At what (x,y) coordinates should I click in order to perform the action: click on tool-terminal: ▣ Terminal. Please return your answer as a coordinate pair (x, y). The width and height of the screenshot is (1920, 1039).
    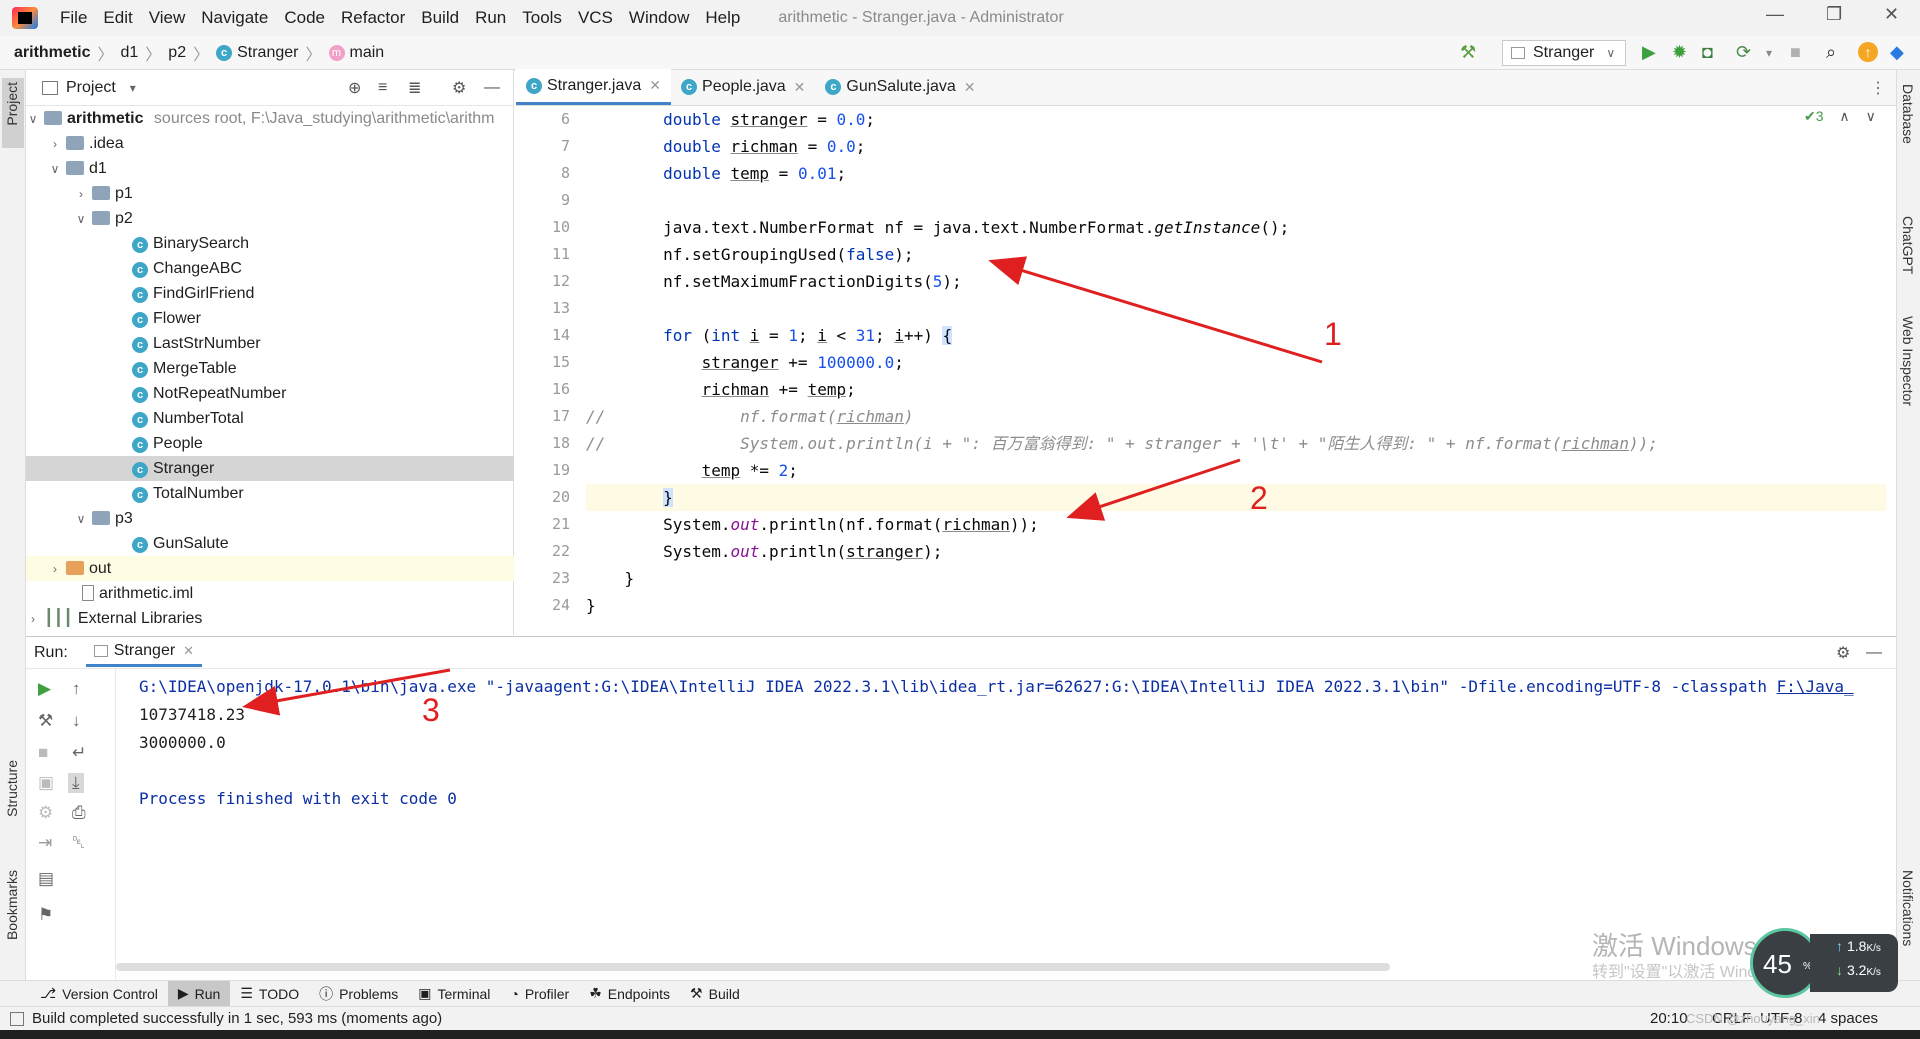
    Looking at the image, I should click on (454, 994).